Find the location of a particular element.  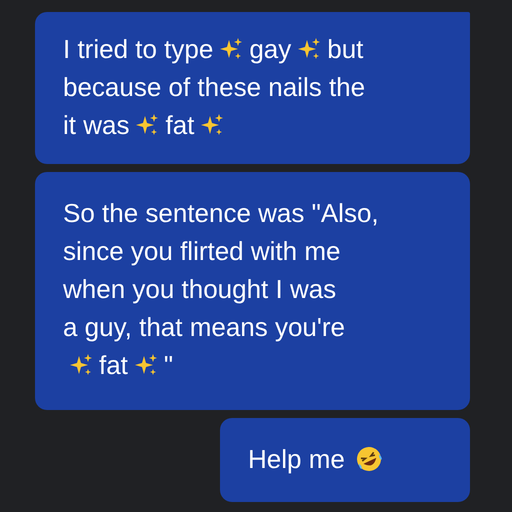

message-text: I tried to type is located at coordinates (138, 49).